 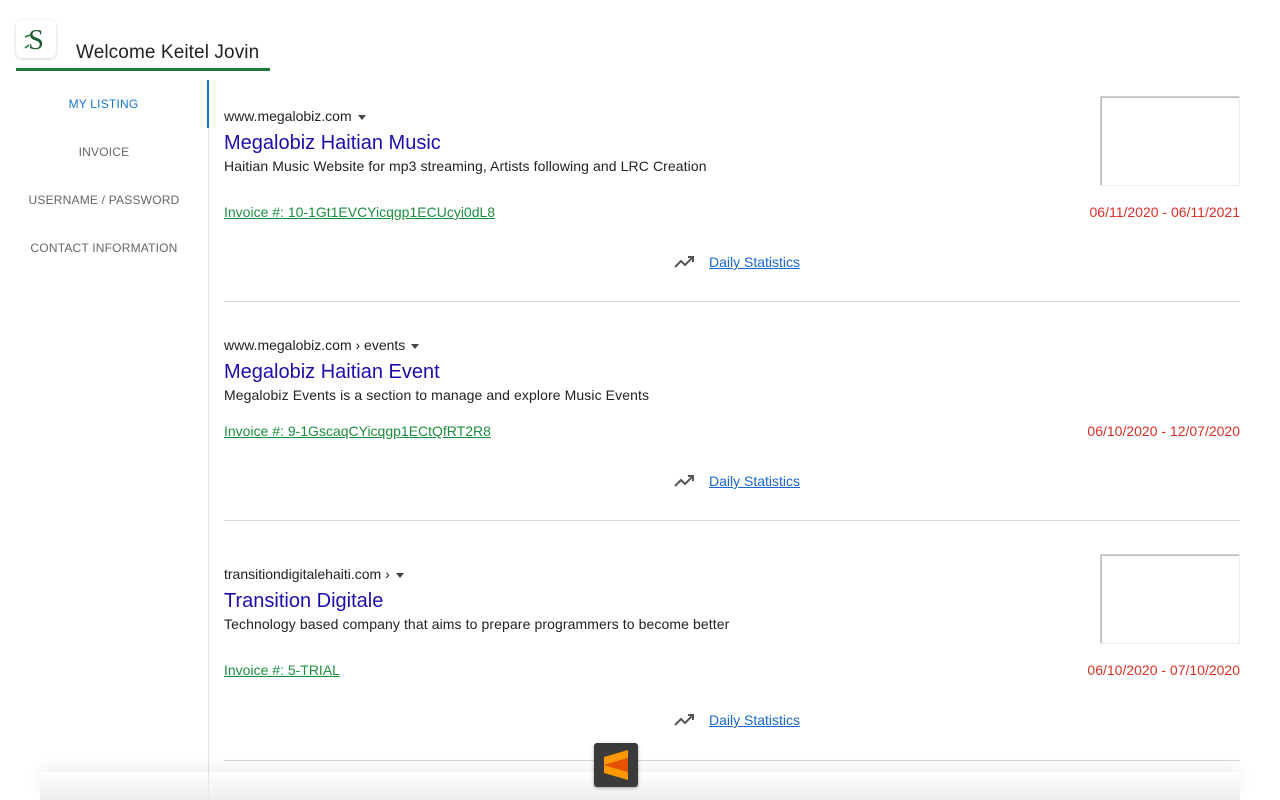 What do you see at coordinates (1163, 670) in the screenshot?
I see `listing-dates: 06/10/2020 - 07/10/2020` at bounding box center [1163, 670].